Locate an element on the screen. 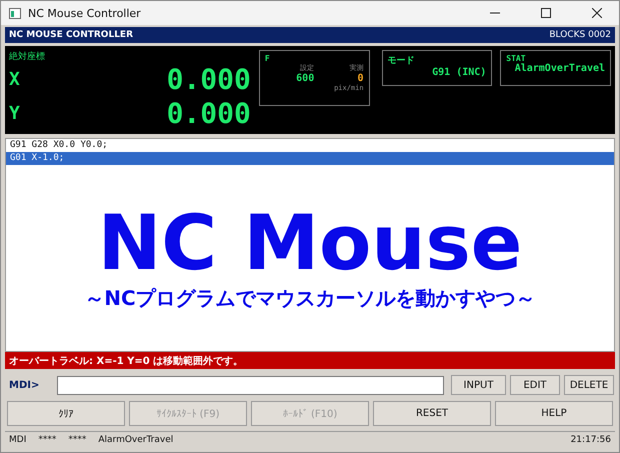 Image resolution: width=620 pixels, height=453 pixels. stat-label: STAT is located at coordinates (516, 58).